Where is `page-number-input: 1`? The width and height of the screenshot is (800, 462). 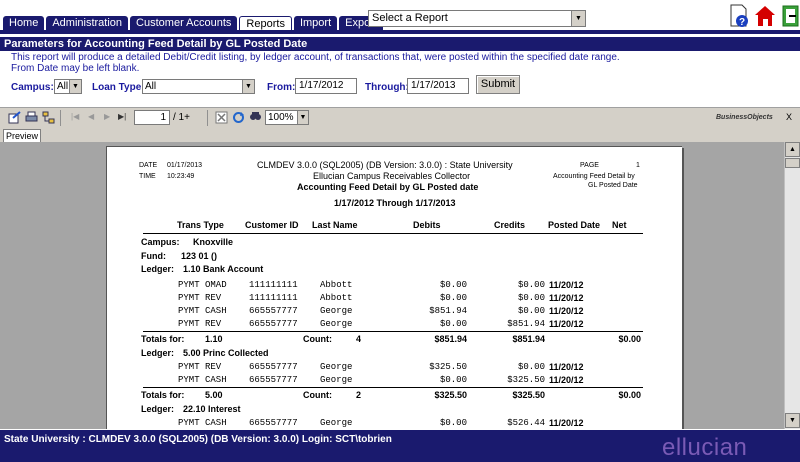
page-number-input: 1 is located at coordinates (152, 117).